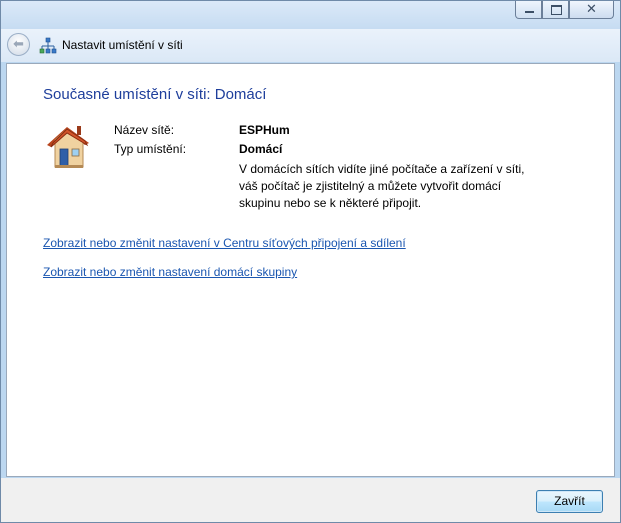 The width and height of the screenshot is (621, 523). I want to click on network-name-value: ESPHum, so click(264, 130).